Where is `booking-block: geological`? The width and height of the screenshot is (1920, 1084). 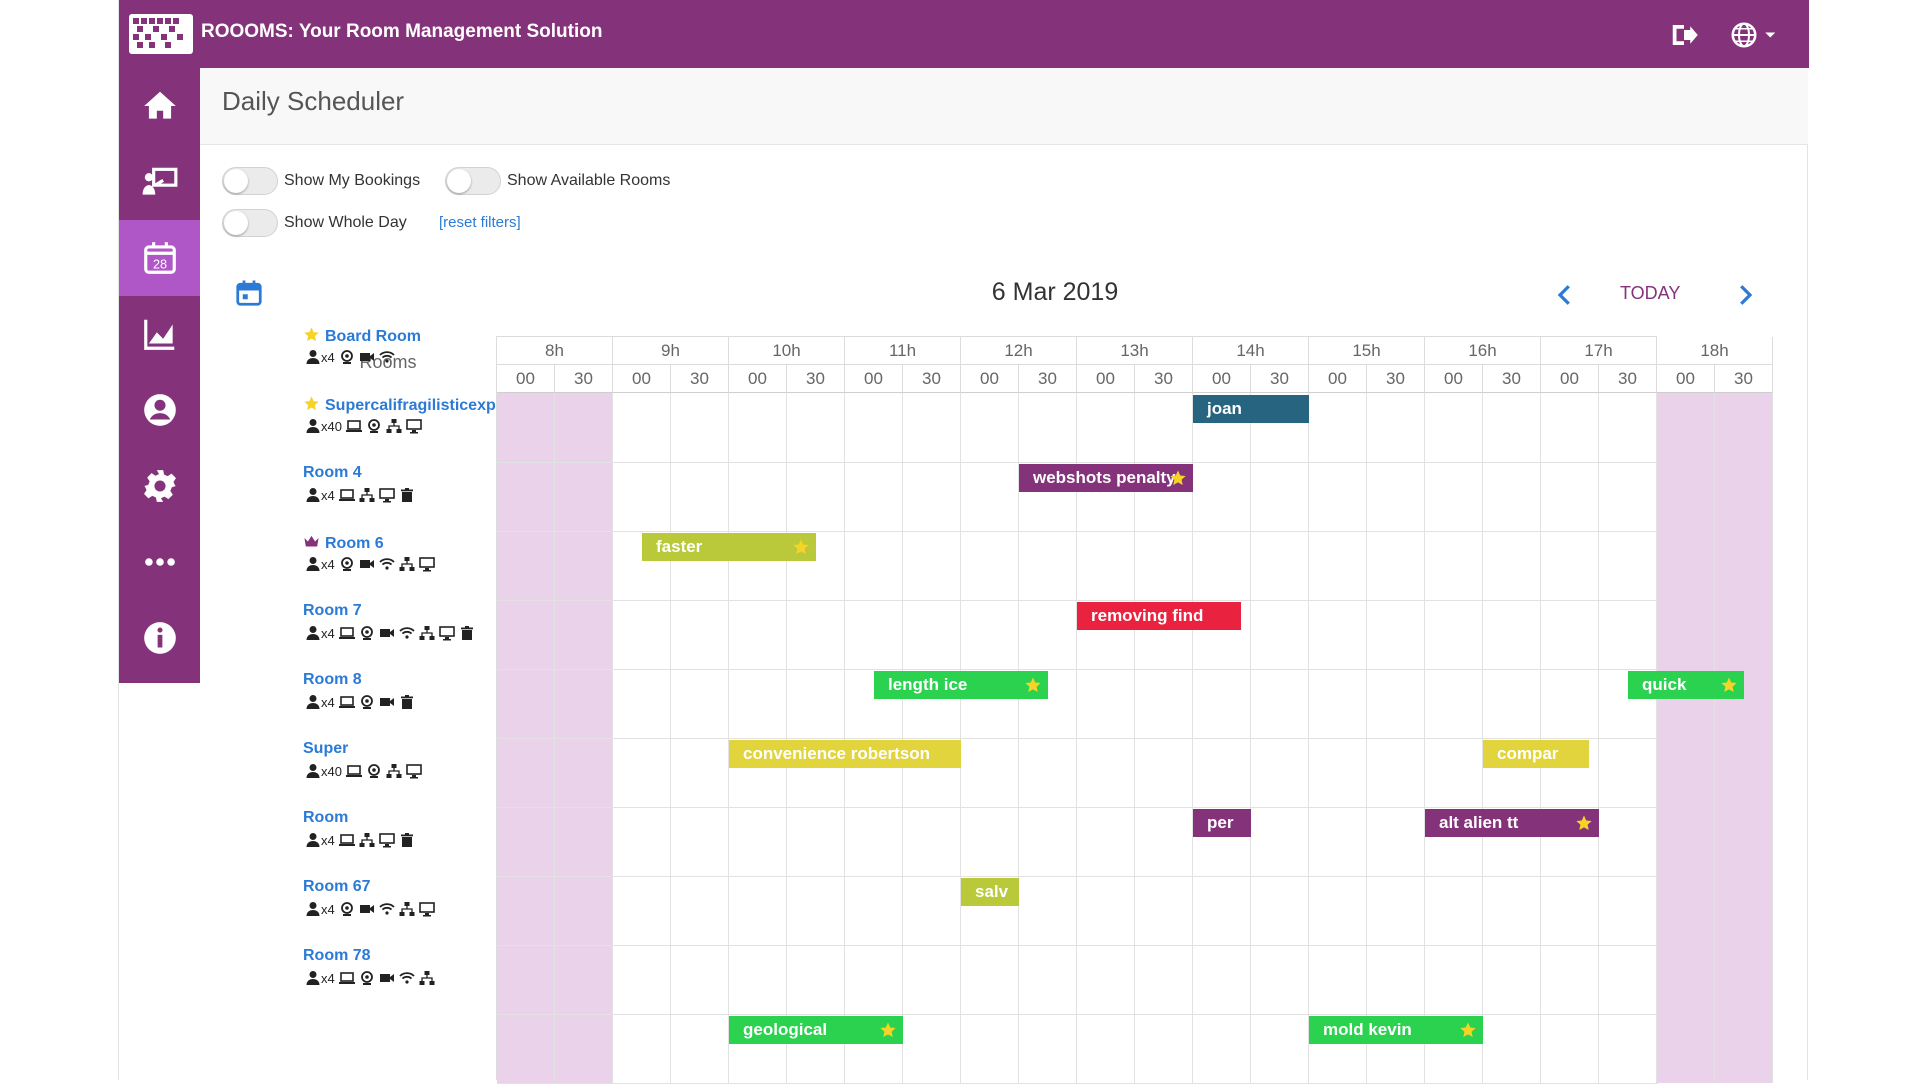 booking-block: geological is located at coordinates (816, 1030).